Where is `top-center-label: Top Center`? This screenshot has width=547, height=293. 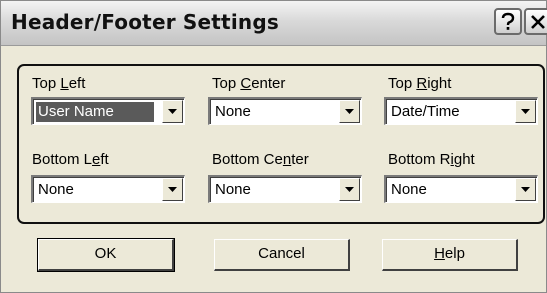 top-center-label: Top Center is located at coordinates (249, 83).